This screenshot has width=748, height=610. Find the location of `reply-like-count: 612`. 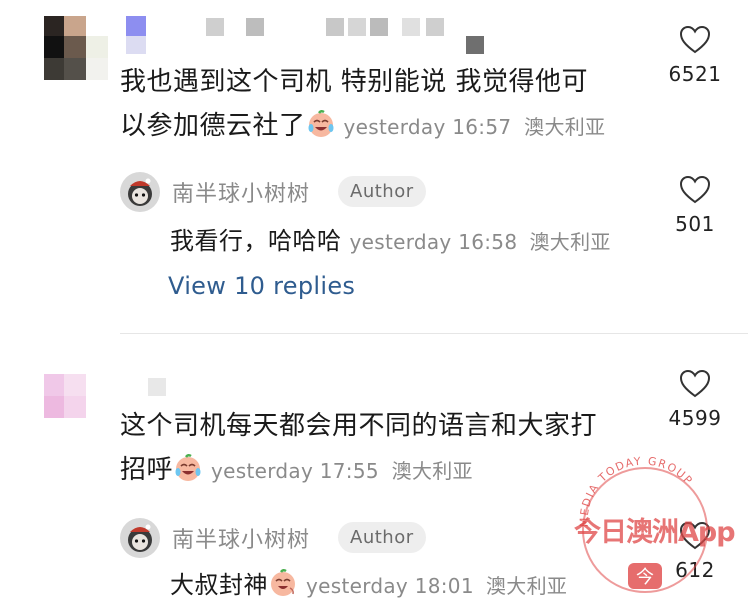

reply-like-count: 612 is located at coordinates (695, 570).